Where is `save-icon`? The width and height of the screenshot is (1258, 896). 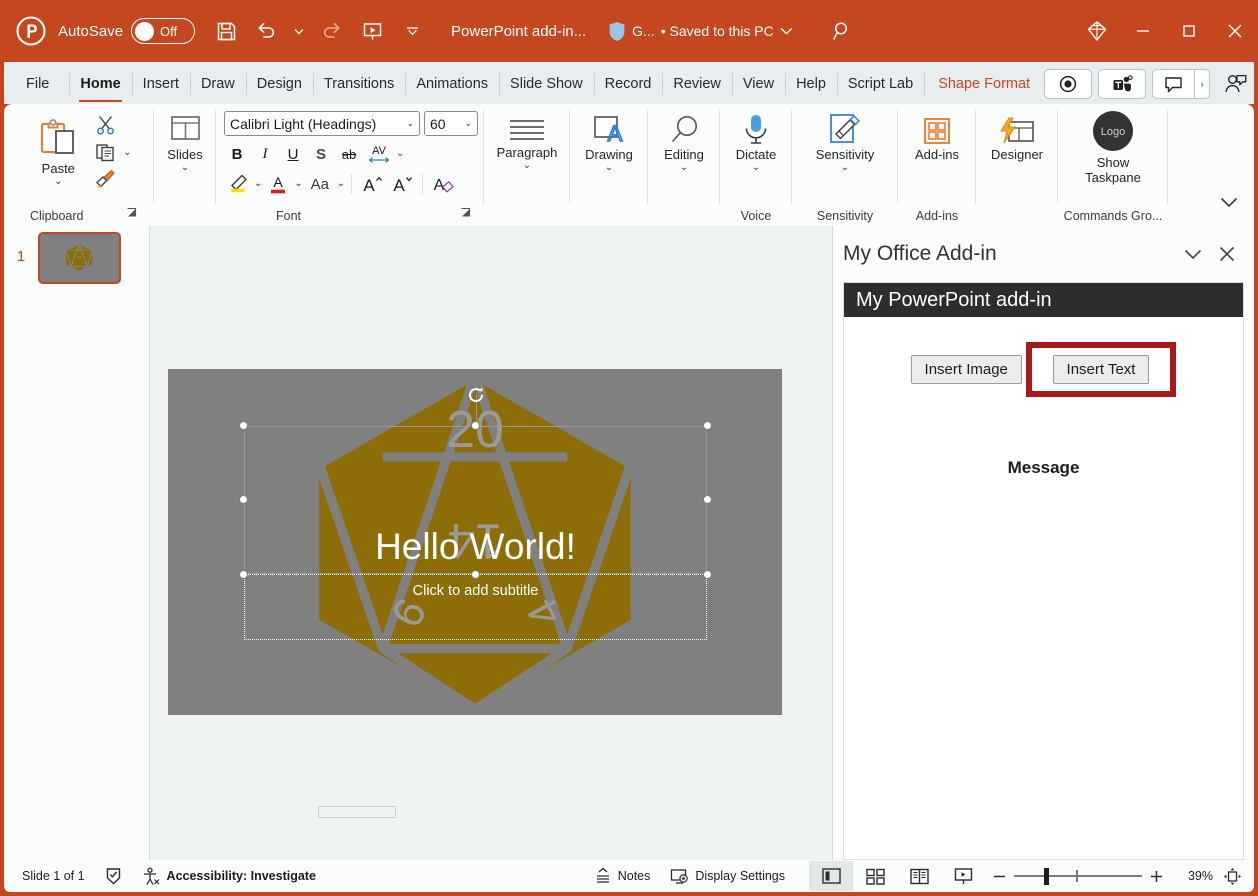
save-icon is located at coordinates (226, 31).